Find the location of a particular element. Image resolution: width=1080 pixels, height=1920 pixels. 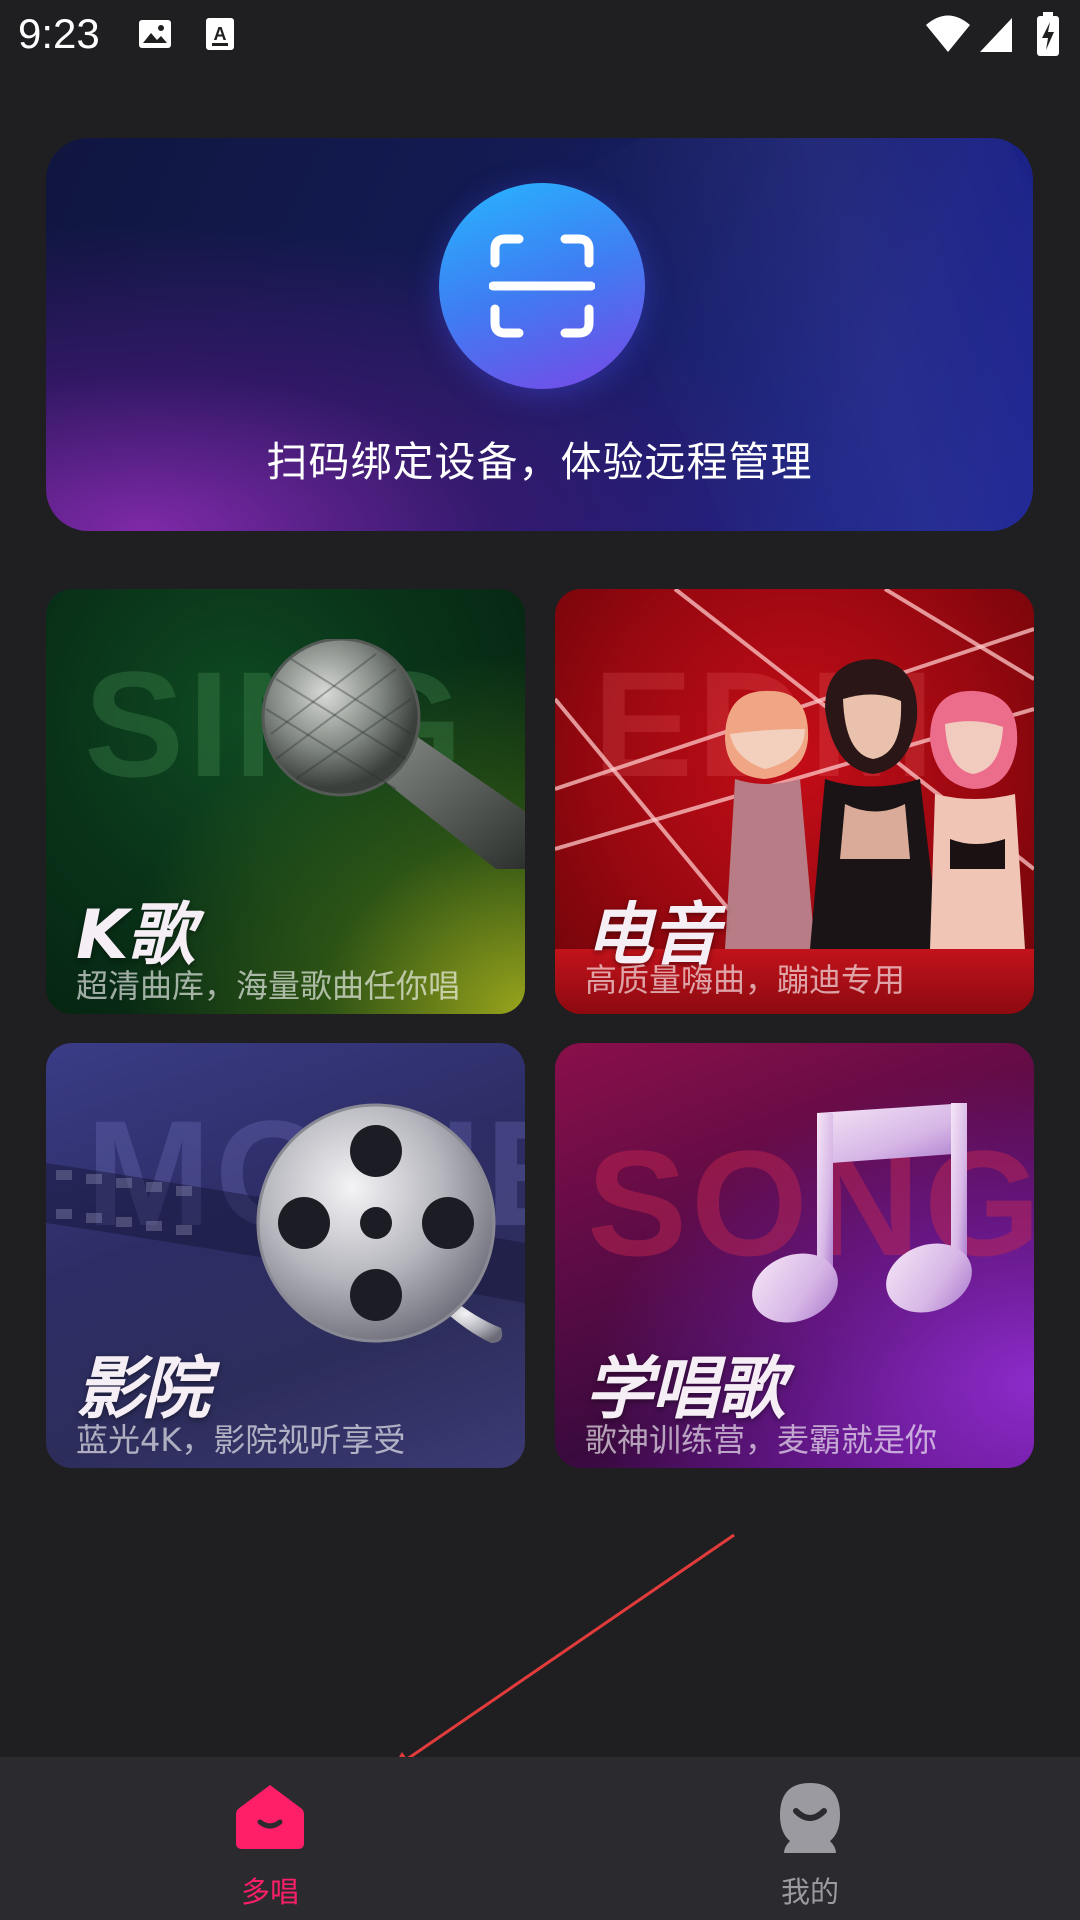

nav-label: 我的 is located at coordinates (809, 1892).